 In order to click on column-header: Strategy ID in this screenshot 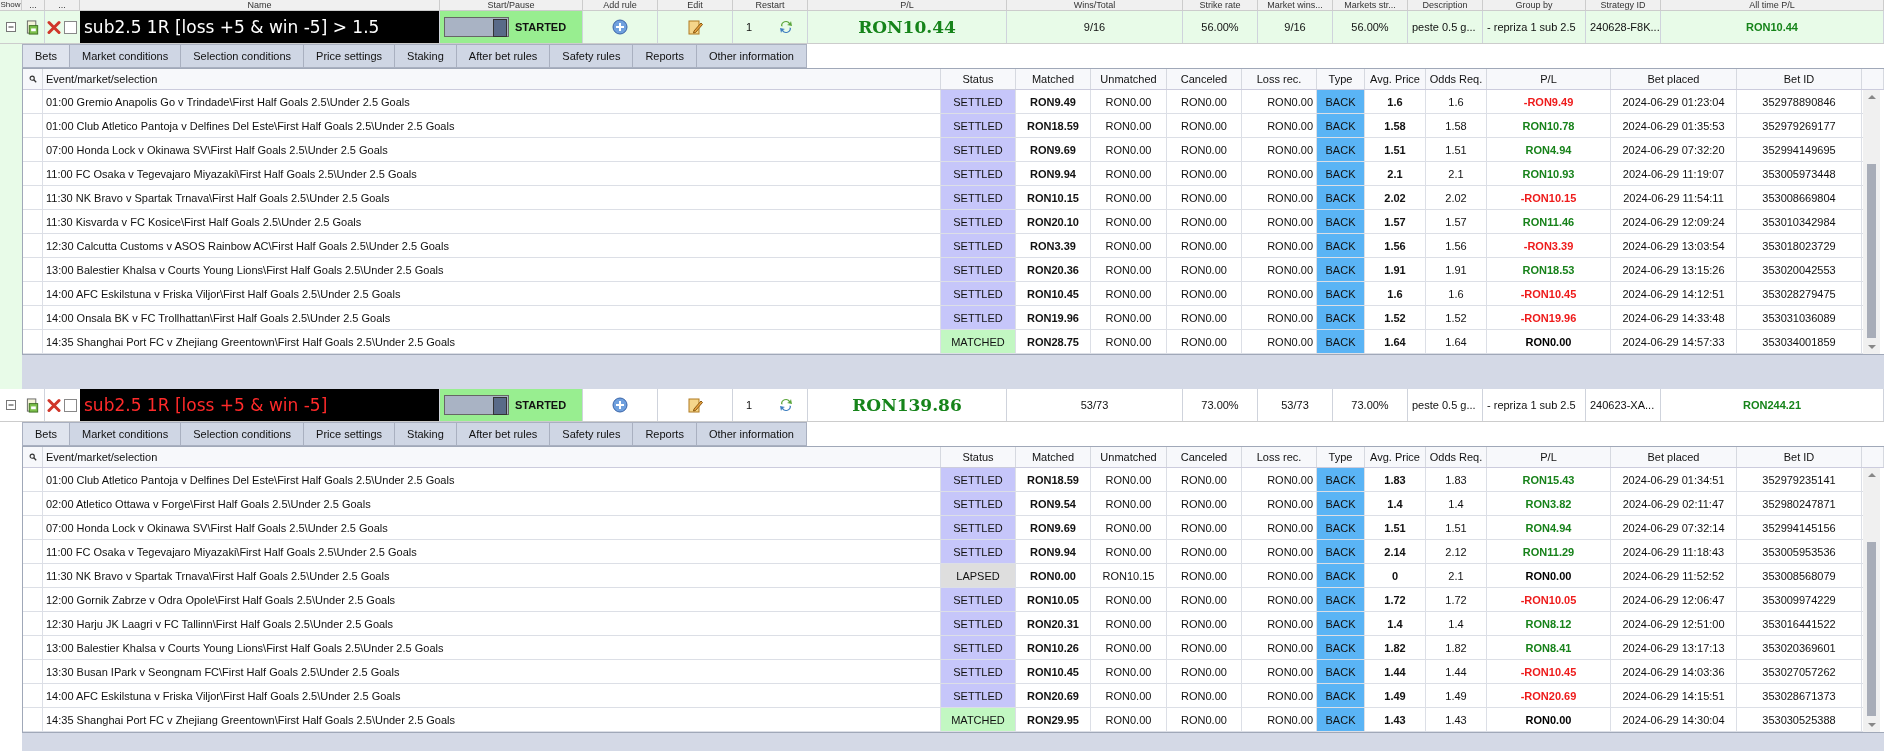, I will do `click(1623, 5)`.